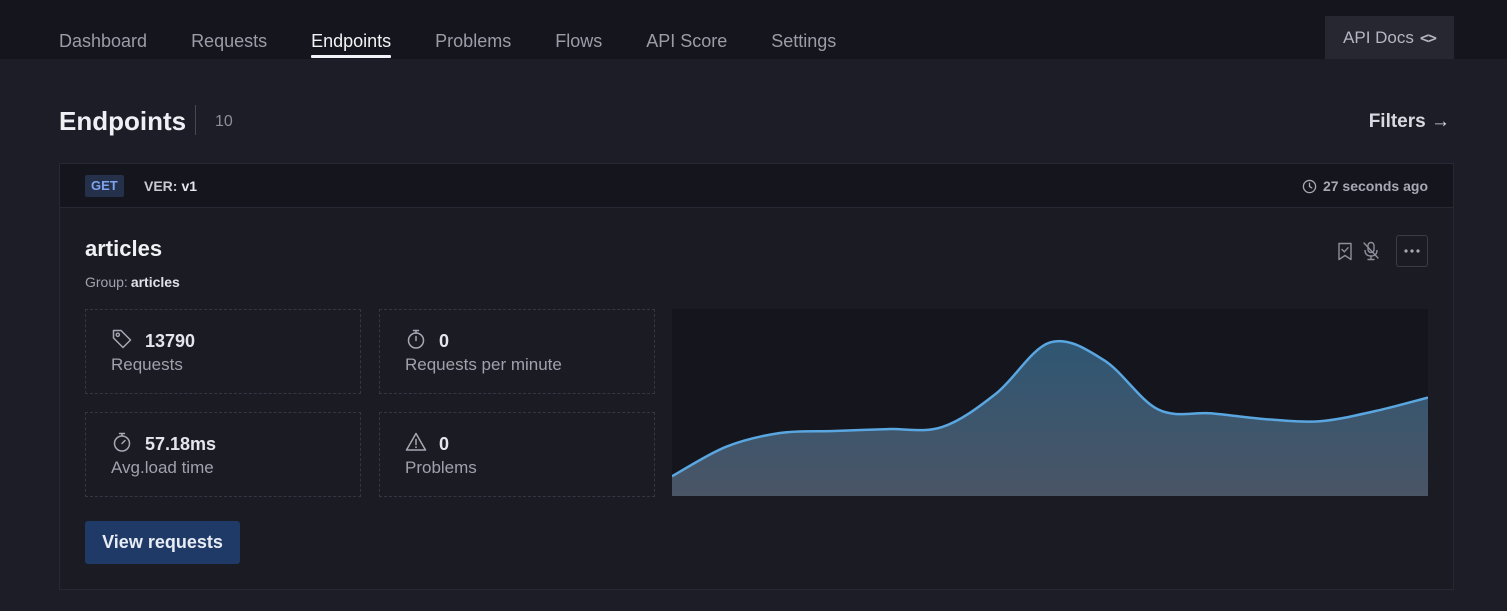 The width and height of the screenshot is (1507, 611). I want to click on group-value: articles, so click(155, 282).